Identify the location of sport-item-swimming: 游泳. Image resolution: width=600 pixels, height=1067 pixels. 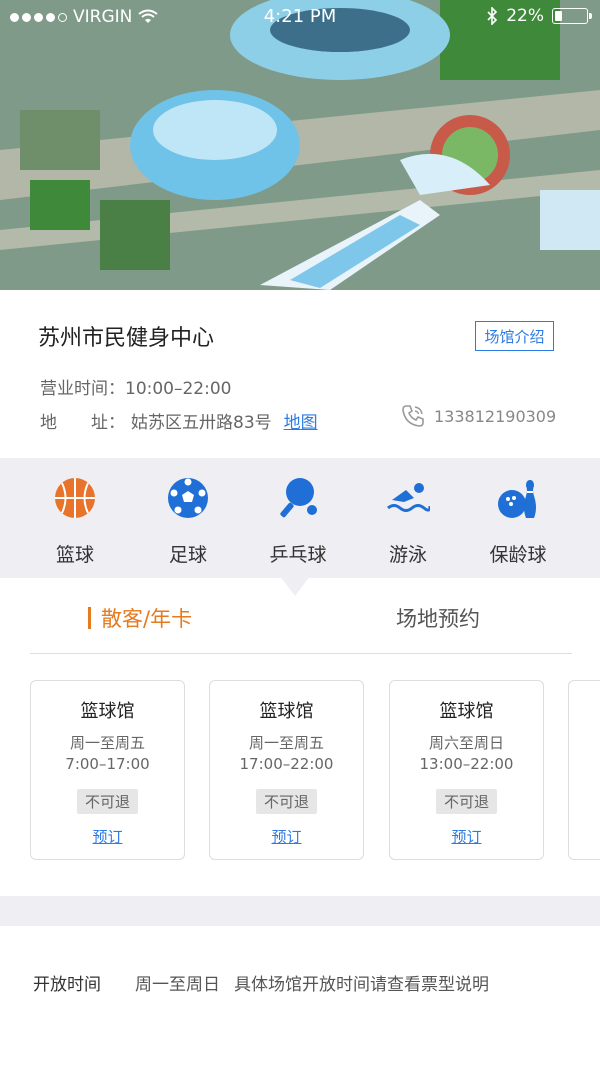
(408, 521).